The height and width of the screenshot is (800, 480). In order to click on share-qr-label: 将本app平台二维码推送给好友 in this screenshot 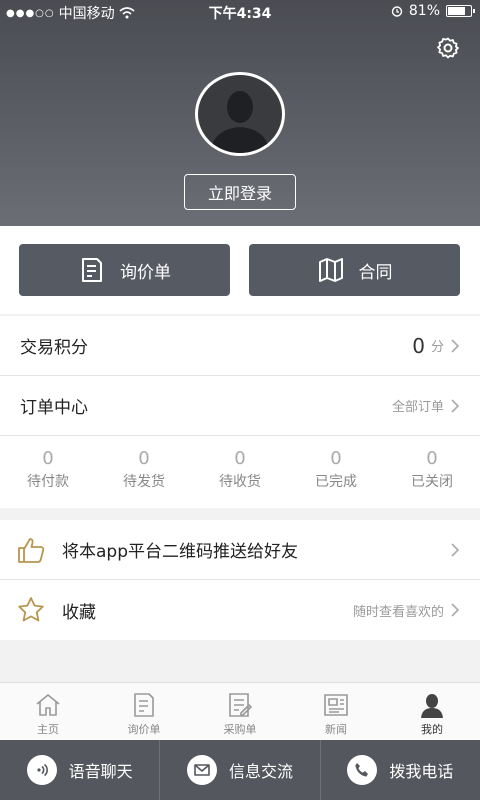, I will do `click(180, 552)`.